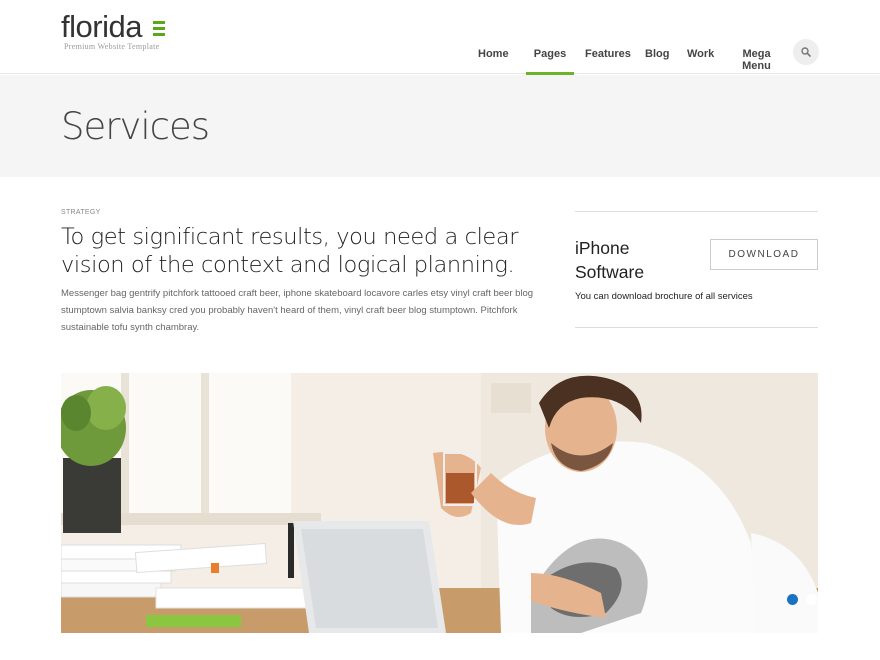  I want to click on logo: florida Premium Website Template, so click(113, 30).